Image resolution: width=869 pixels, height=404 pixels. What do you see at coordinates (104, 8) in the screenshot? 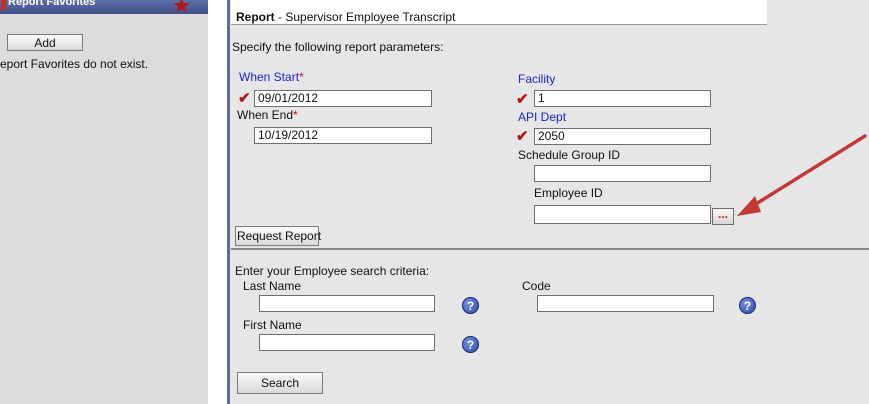
I see `favorites-header: Report Favorites ★` at bounding box center [104, 8].